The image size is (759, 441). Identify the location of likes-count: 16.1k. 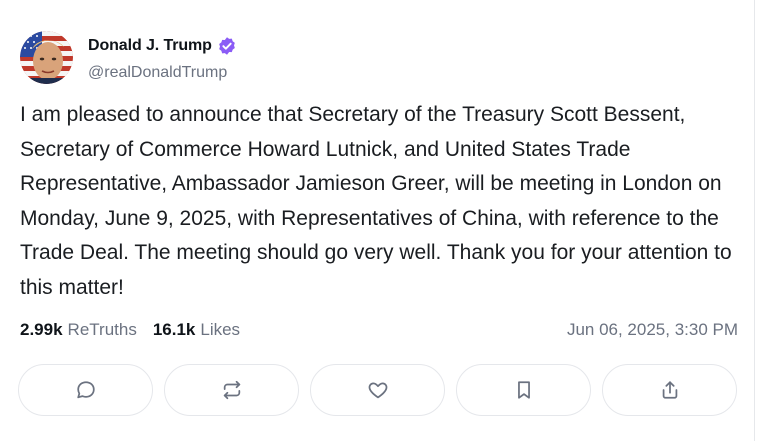
(174, 330).